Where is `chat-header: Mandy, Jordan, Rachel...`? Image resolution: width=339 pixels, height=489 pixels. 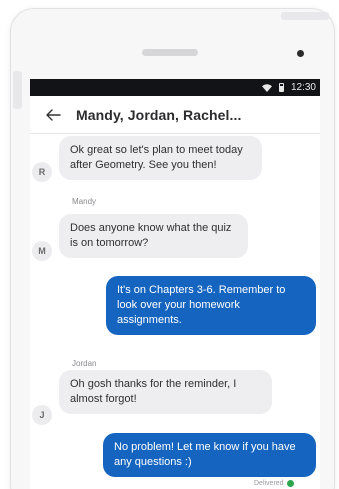
chat-header: Mandy, Jordan, Rachel... is located at coordinates (175, 115).